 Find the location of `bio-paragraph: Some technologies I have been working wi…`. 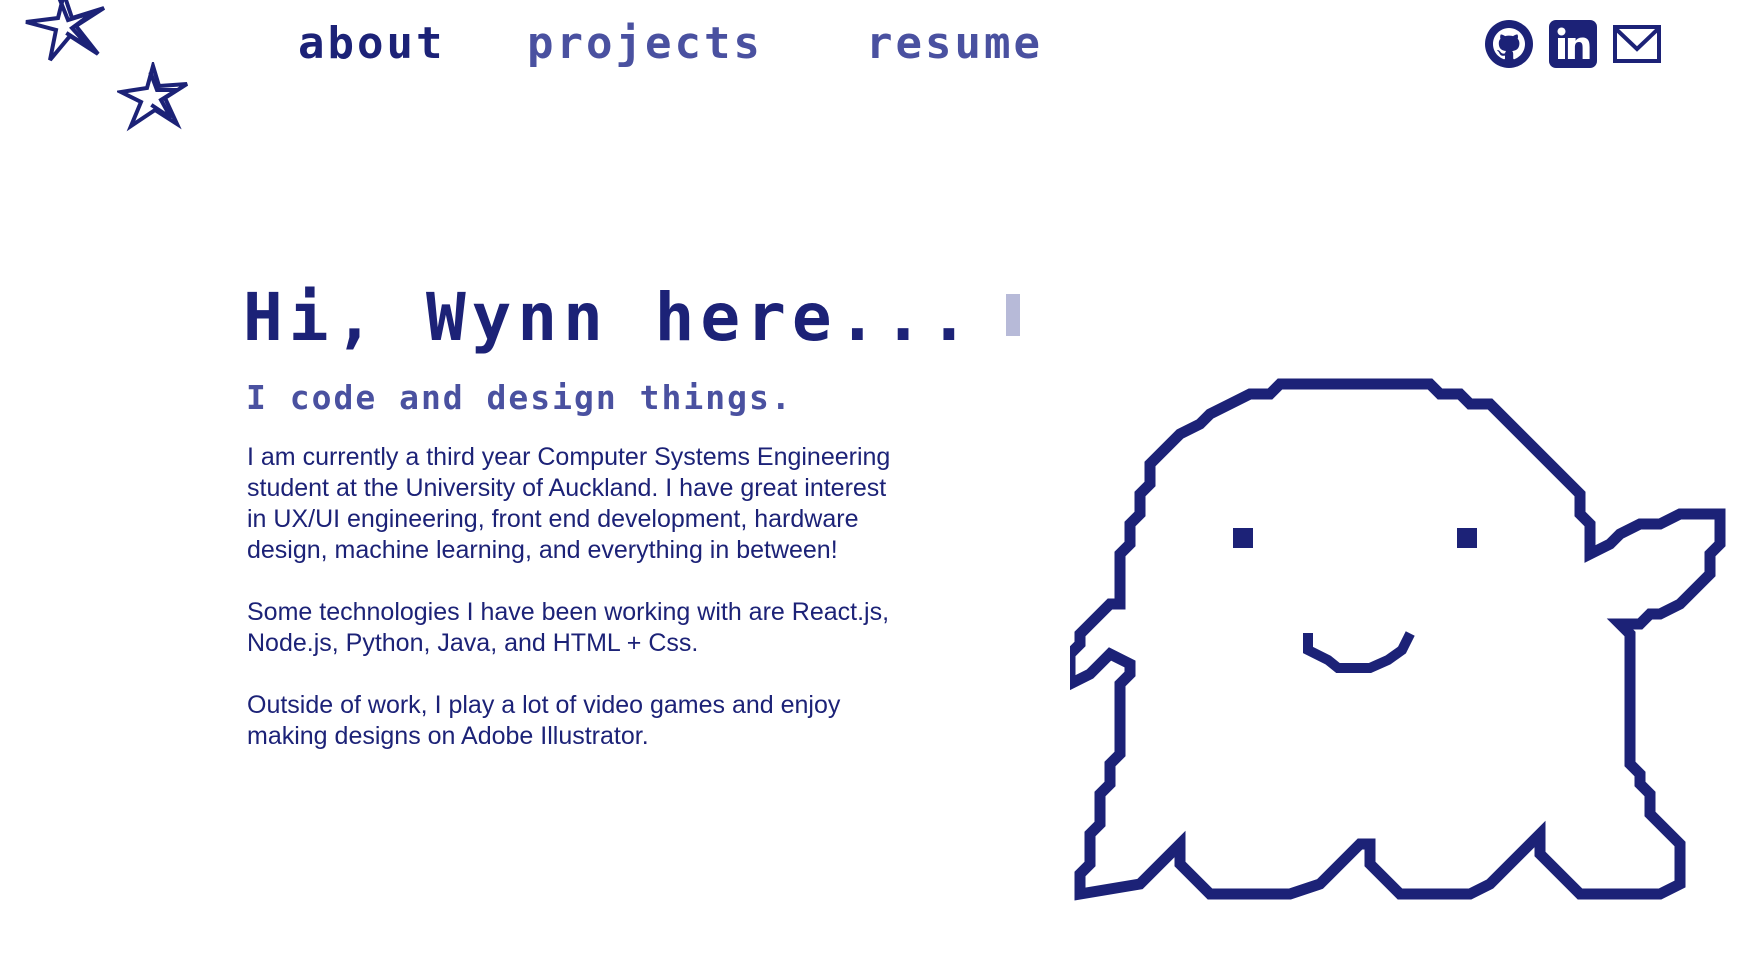

bio-paragraph: Some technologies I have been working wi… is located at coordinates (568, 627).